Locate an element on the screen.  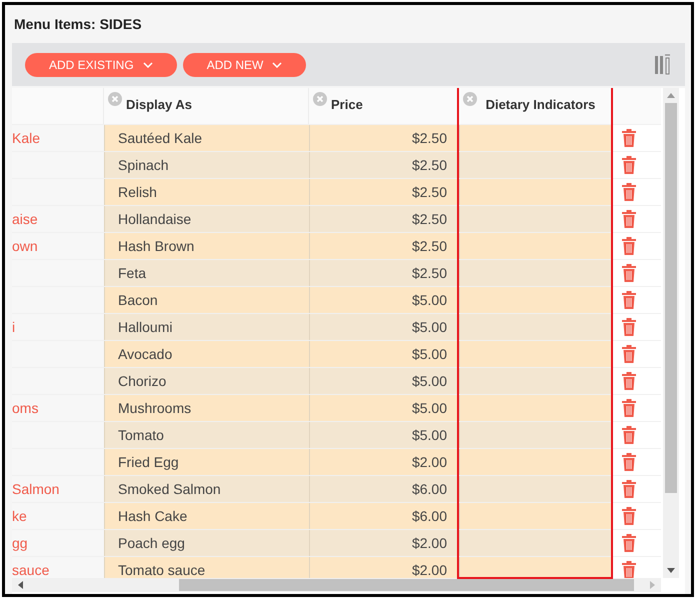
column-header: Dietary Indicators is located at coordinates (541, 104).